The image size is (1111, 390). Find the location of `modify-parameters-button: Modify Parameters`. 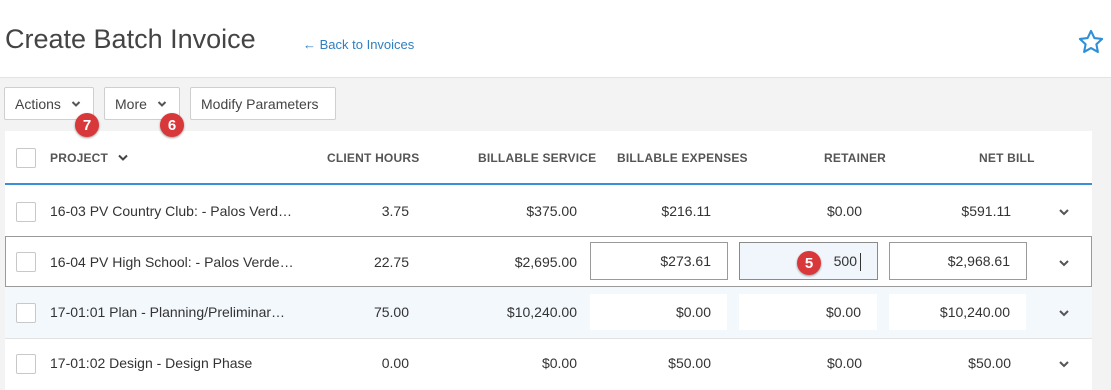

modify-parameters-button: Modify Parameters is located at coordinates (263, 103).